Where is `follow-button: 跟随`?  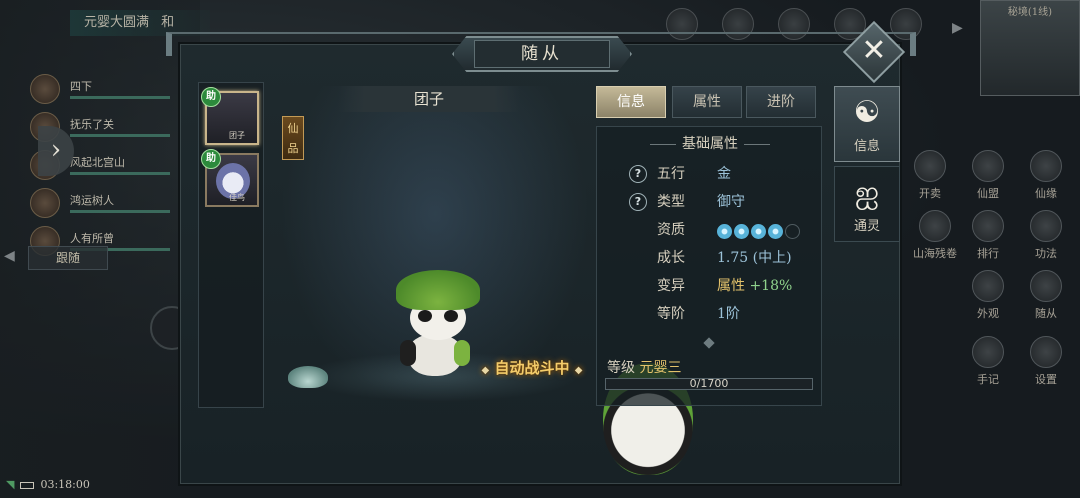 follow-button: 跟随 is located at coordinates (68, 258).